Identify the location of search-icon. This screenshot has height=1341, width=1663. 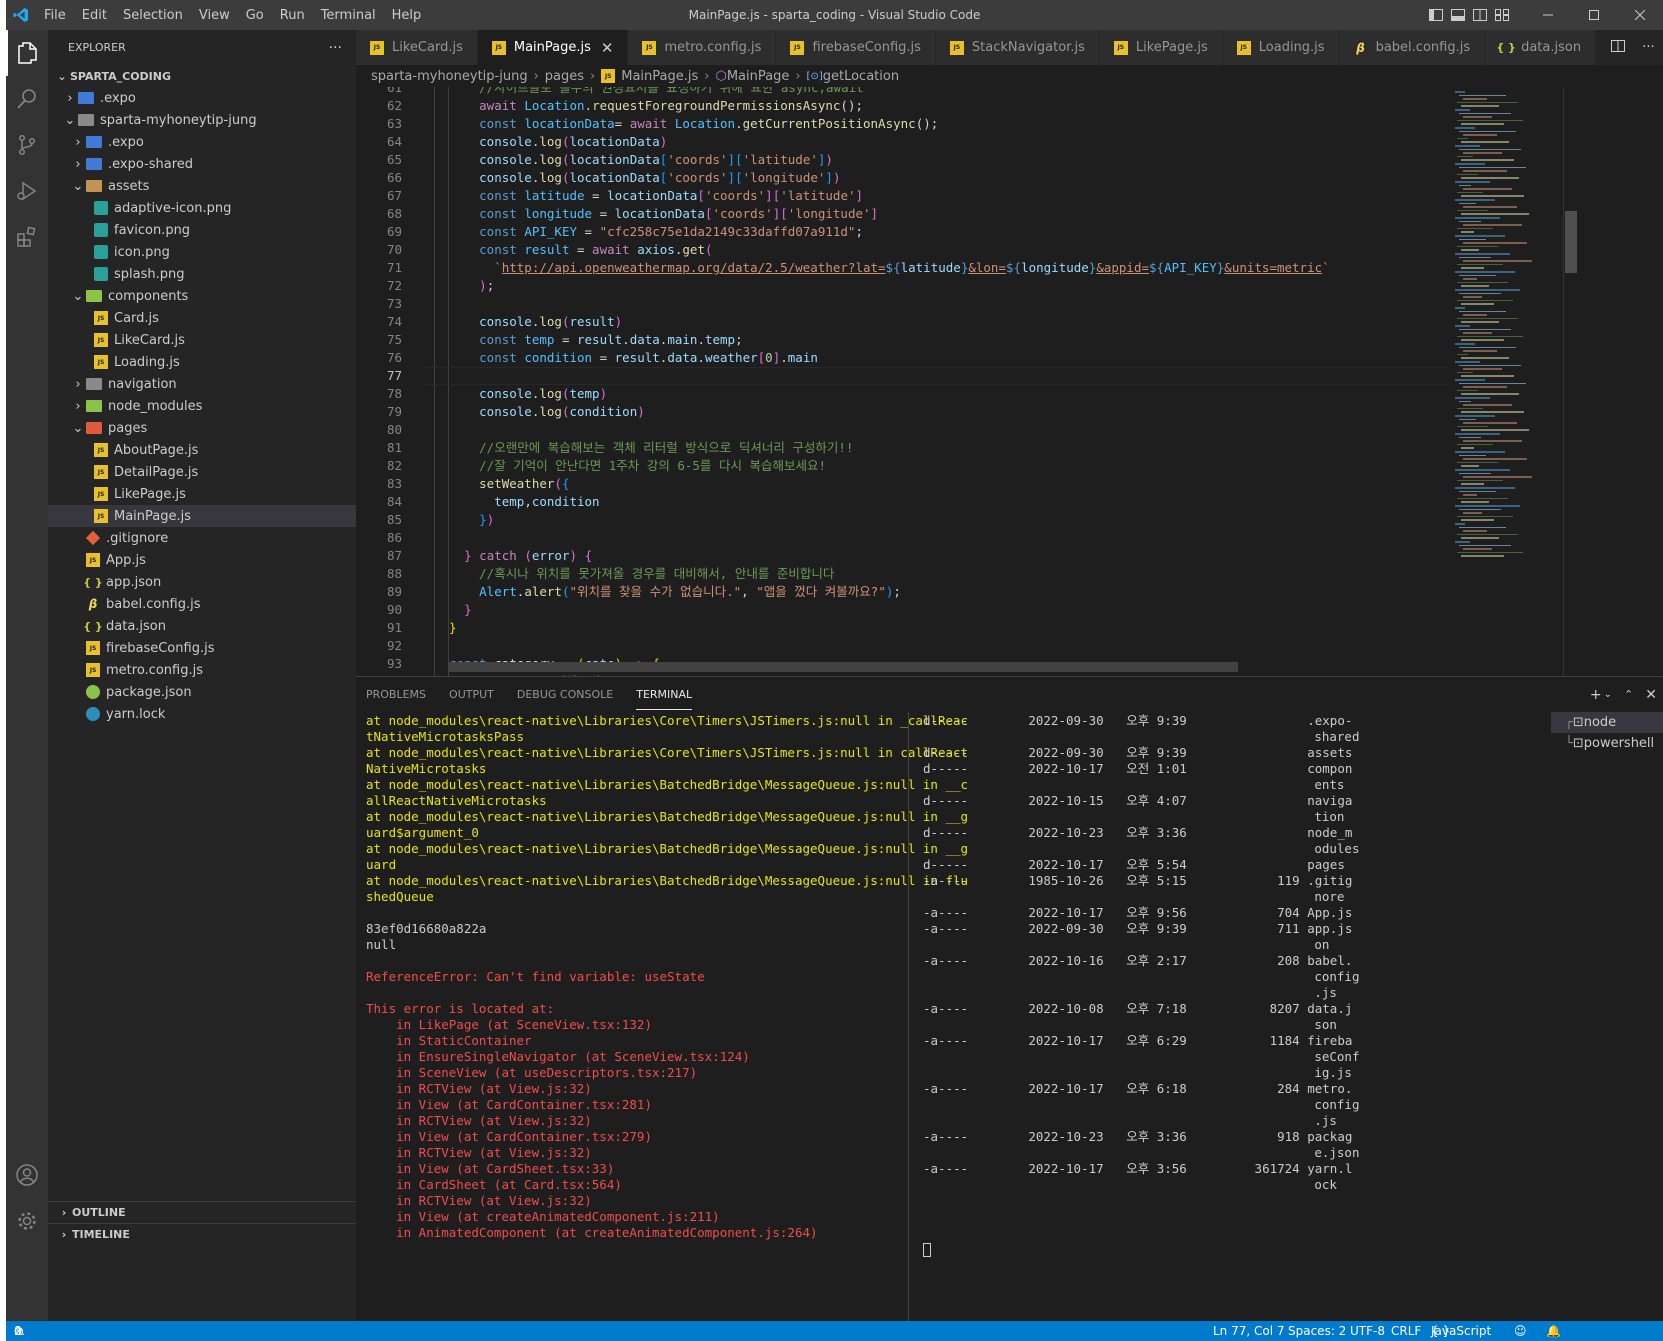
(27, 99).